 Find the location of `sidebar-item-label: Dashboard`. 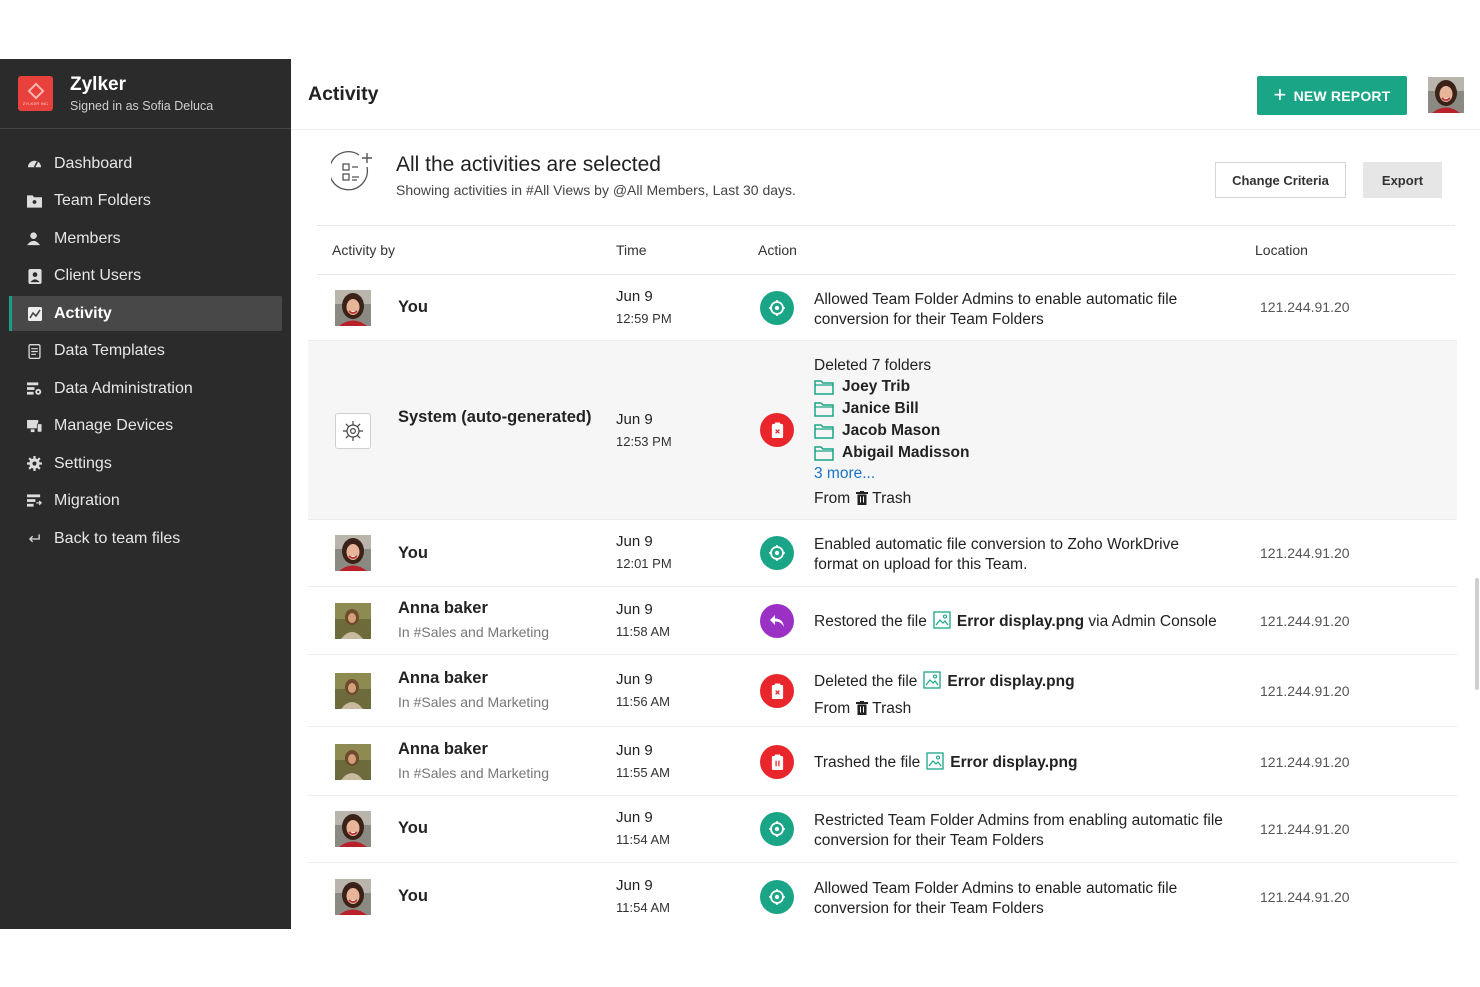

sidebar-item-label: Dashboard is located at coordinates (93, 163).